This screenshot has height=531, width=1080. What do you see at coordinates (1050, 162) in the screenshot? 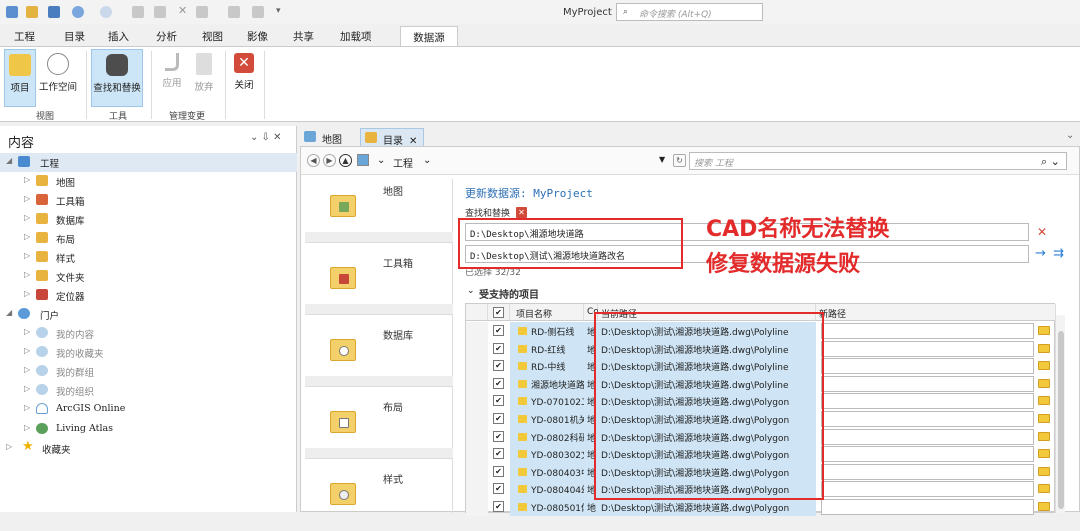
I see `search-icon: ⌕ ⌄` at bounding box center [1050, 162].